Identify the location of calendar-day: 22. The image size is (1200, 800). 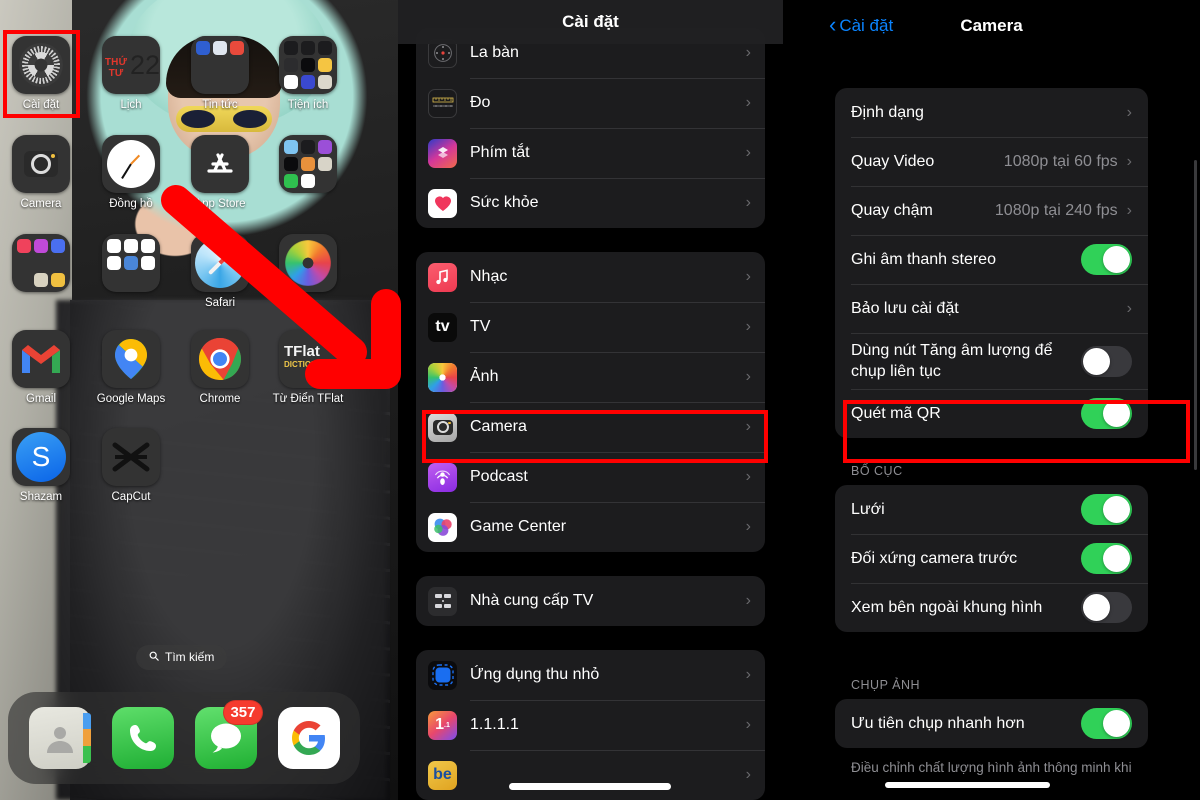
(144, 65).